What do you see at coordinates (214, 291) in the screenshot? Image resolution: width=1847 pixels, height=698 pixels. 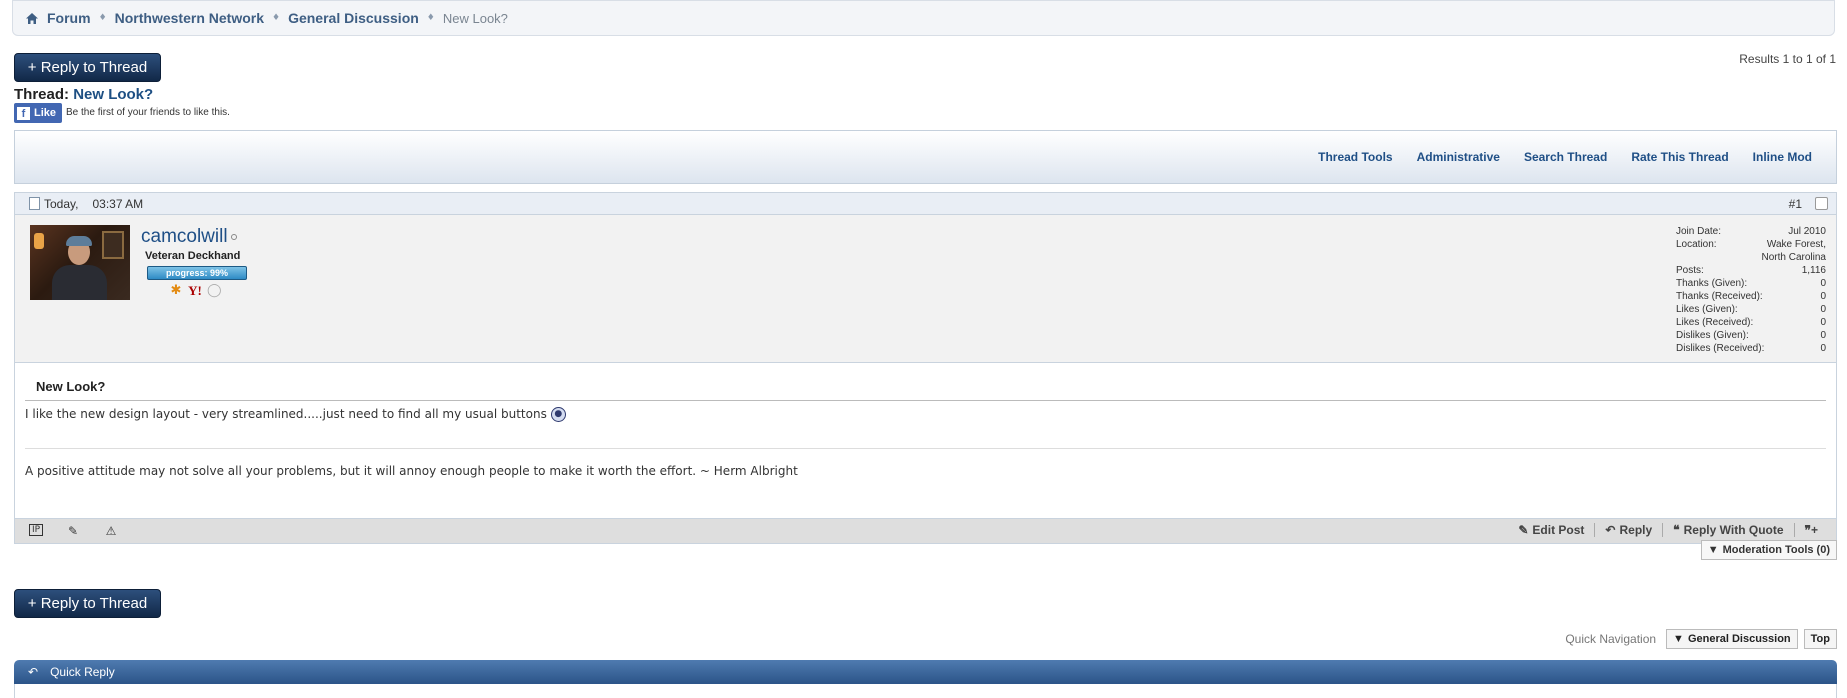 I see `skype-icon: ◯` at bounding box center [214, 291].